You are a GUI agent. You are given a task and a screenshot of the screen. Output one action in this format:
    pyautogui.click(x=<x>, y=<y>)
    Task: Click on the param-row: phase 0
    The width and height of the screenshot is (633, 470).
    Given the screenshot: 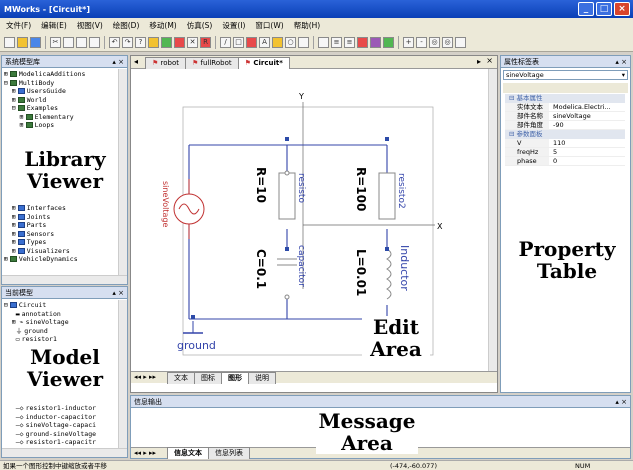 What is the action you would take?
    pyautogui.click(x=565, y=161)
    